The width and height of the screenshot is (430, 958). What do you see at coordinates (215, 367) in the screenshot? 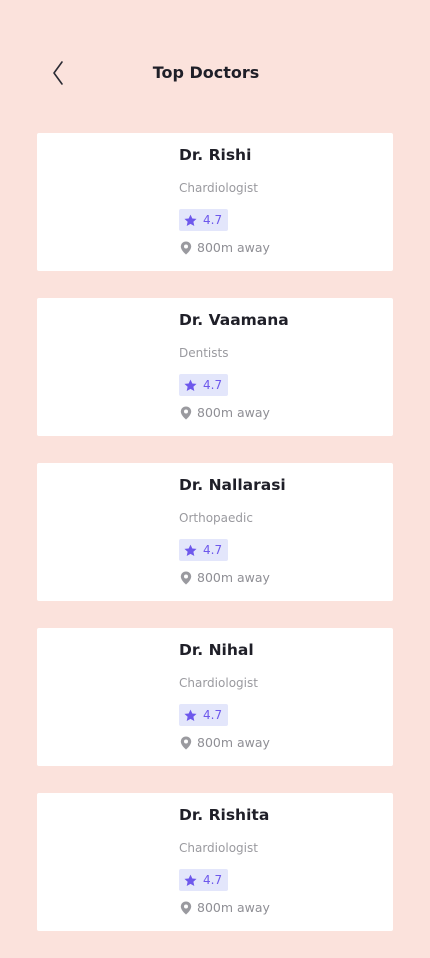
I see `doctor-card: Dr. Vaamana Dentists 4.7 800m away` at bounding box center [215, 367].